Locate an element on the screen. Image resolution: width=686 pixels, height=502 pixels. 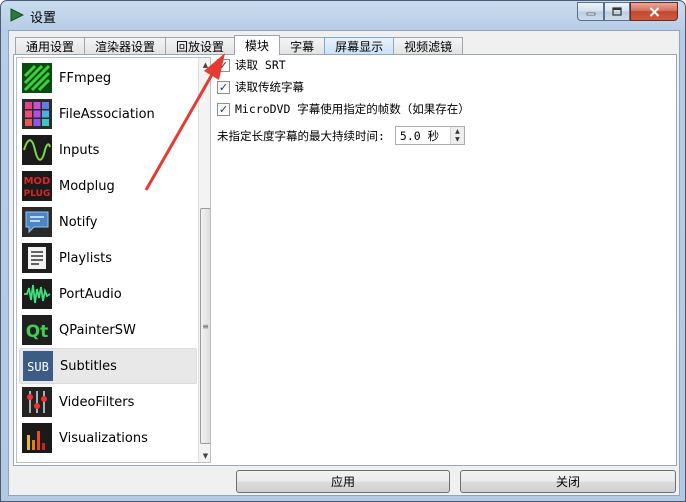
tab-renderer: 渲染器设置 is located at coordinates (125, 46).